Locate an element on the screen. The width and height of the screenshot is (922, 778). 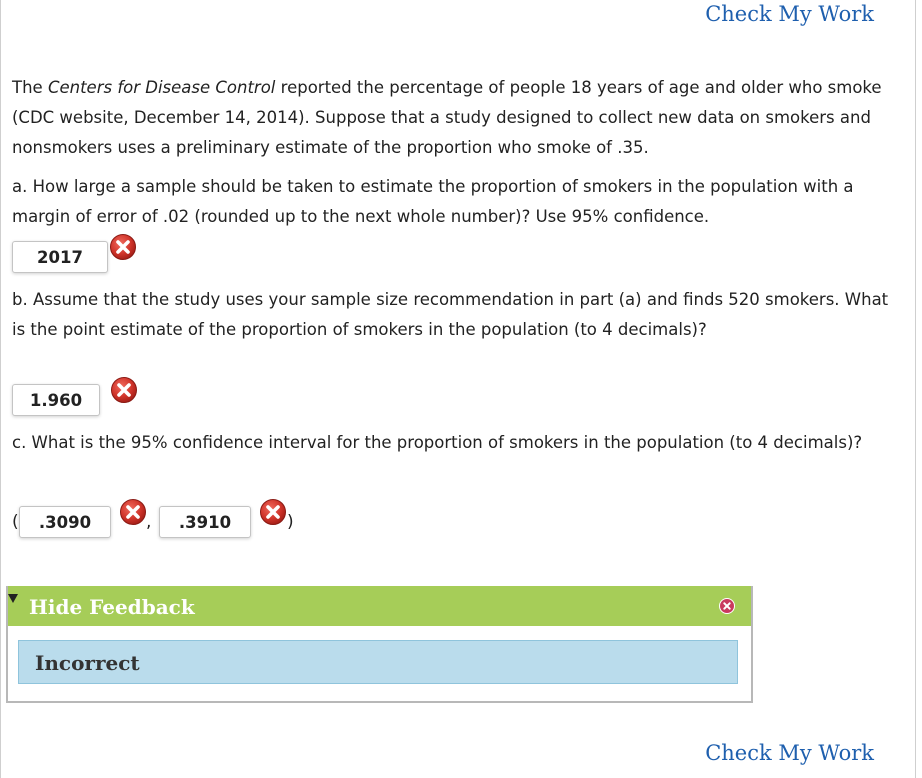
part-b-answer-field: 1.960 is located at coordinates (56, 400).